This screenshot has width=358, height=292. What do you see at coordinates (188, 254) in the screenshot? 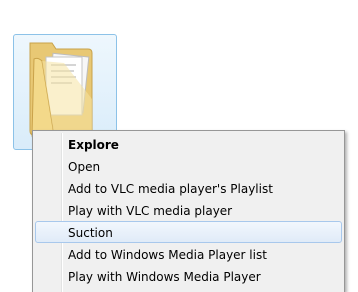
I see `menu-item-add-to-wmp-list: Add to Windows Media Player list` at bounding box center [188, 254].